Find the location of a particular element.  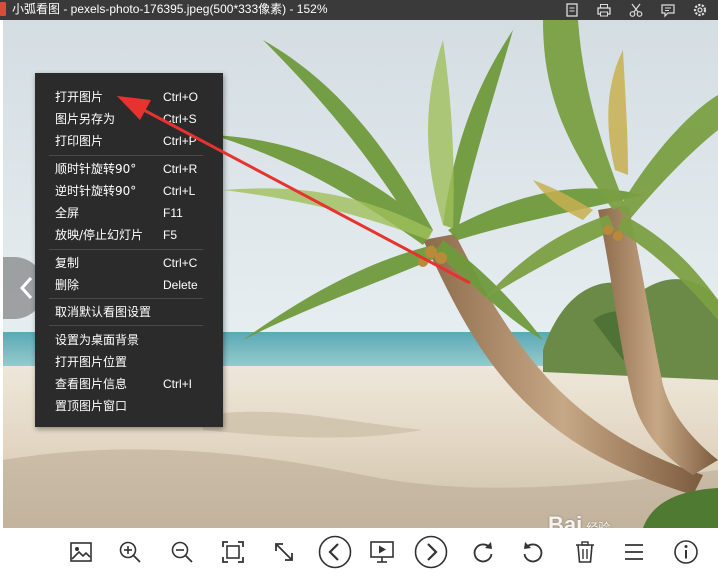

image-icon is located at coordinates (81, 552).